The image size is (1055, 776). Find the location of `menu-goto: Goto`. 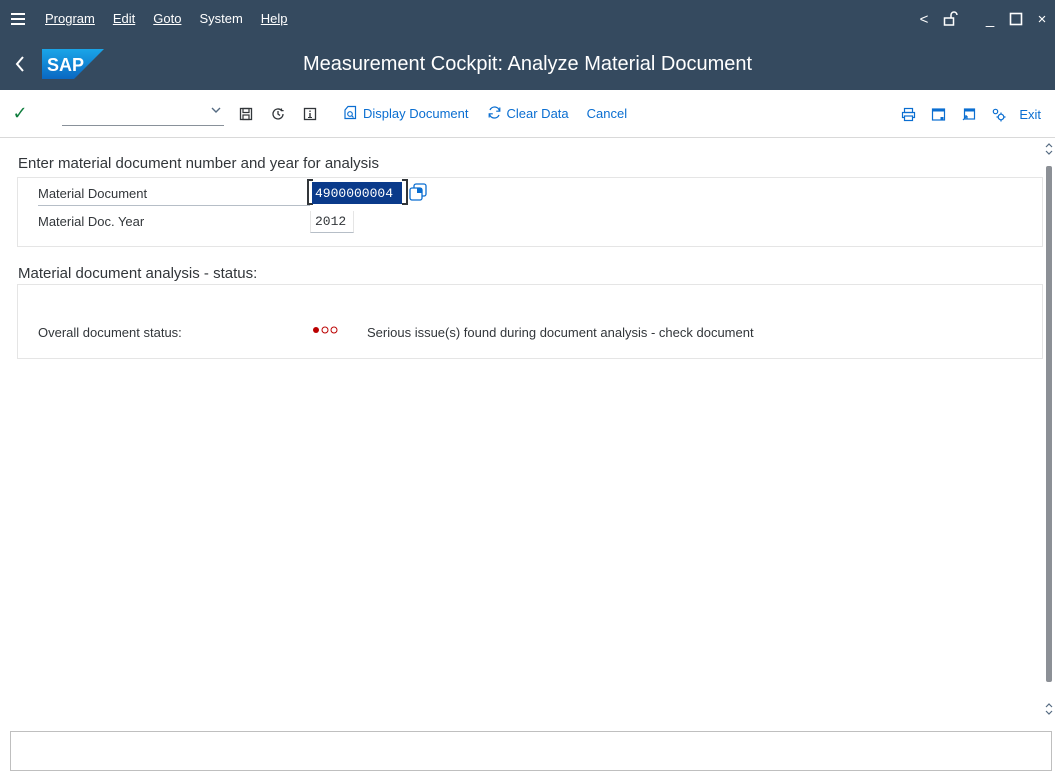

menu-goto: Goto is located at coordinates (167, 19).